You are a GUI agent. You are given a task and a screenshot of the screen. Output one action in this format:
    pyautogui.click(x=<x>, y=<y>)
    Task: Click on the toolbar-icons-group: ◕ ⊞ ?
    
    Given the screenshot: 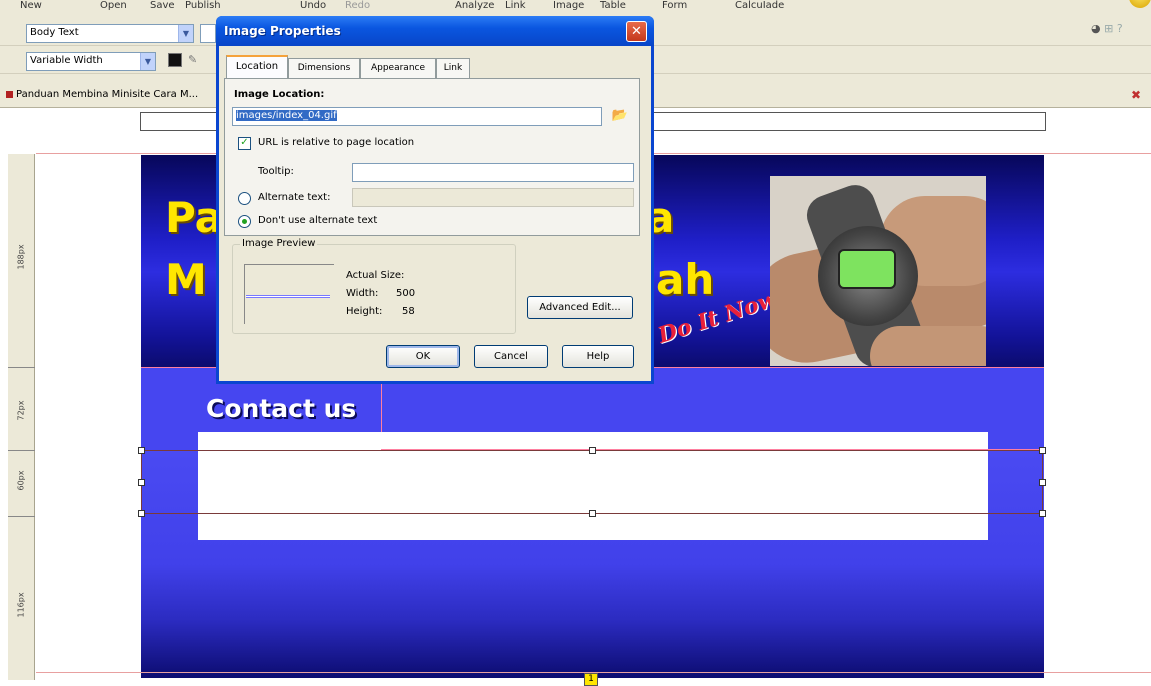 What is the action you would take?
    pyautogui.click(x=1116, y=29)
    